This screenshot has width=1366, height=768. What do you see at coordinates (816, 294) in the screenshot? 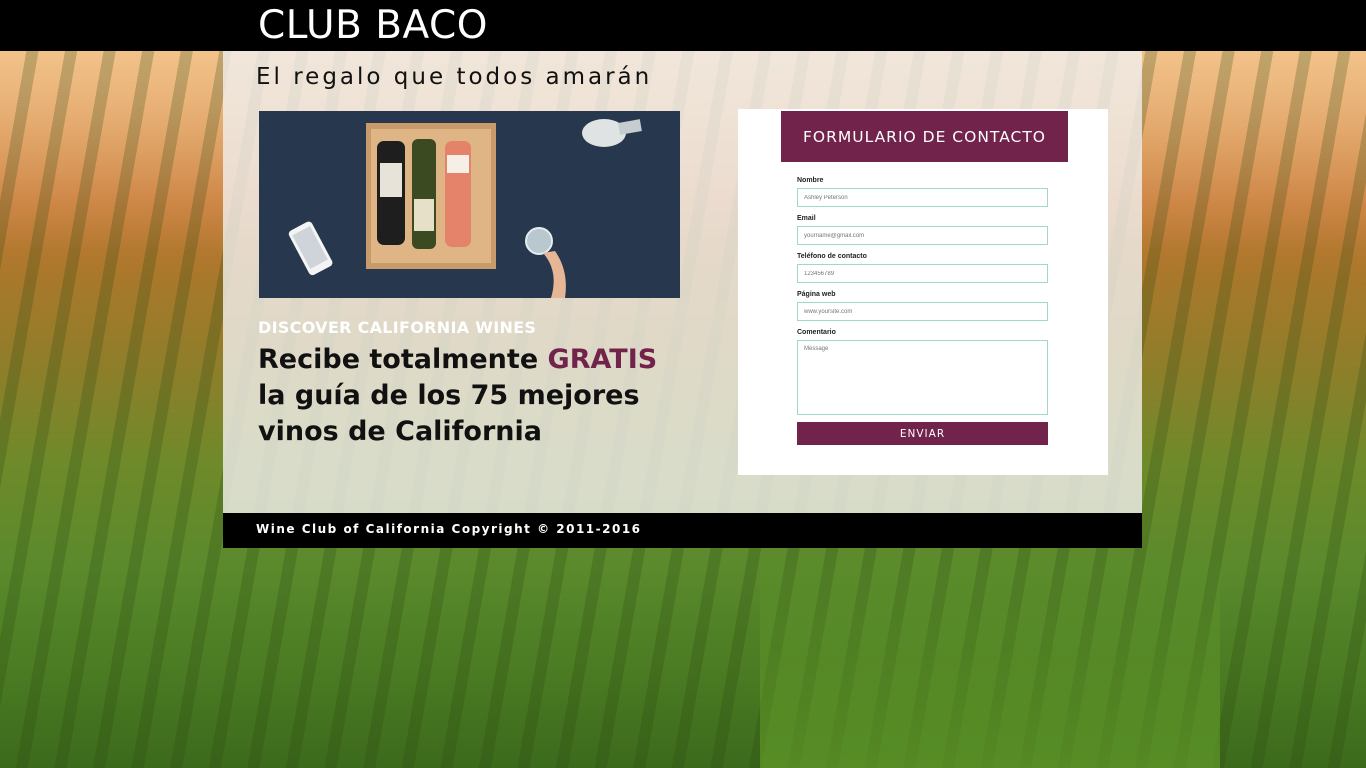
I see `website-label: Página web` at bounding box center [816, 294].